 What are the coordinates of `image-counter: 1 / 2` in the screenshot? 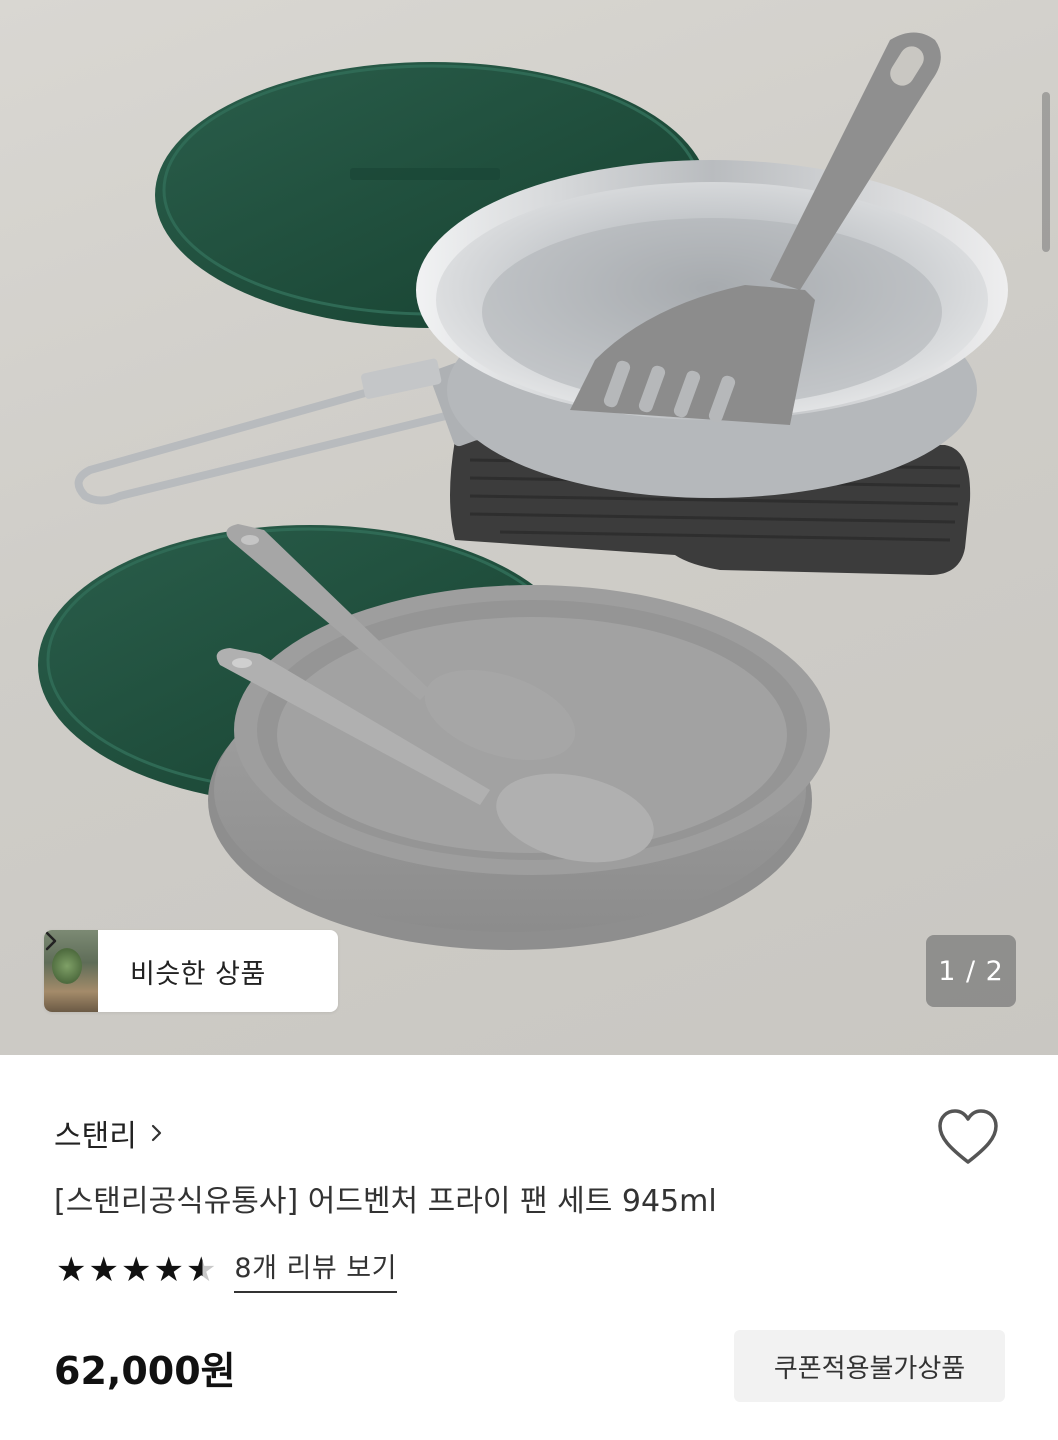 It's located at (971, 971).